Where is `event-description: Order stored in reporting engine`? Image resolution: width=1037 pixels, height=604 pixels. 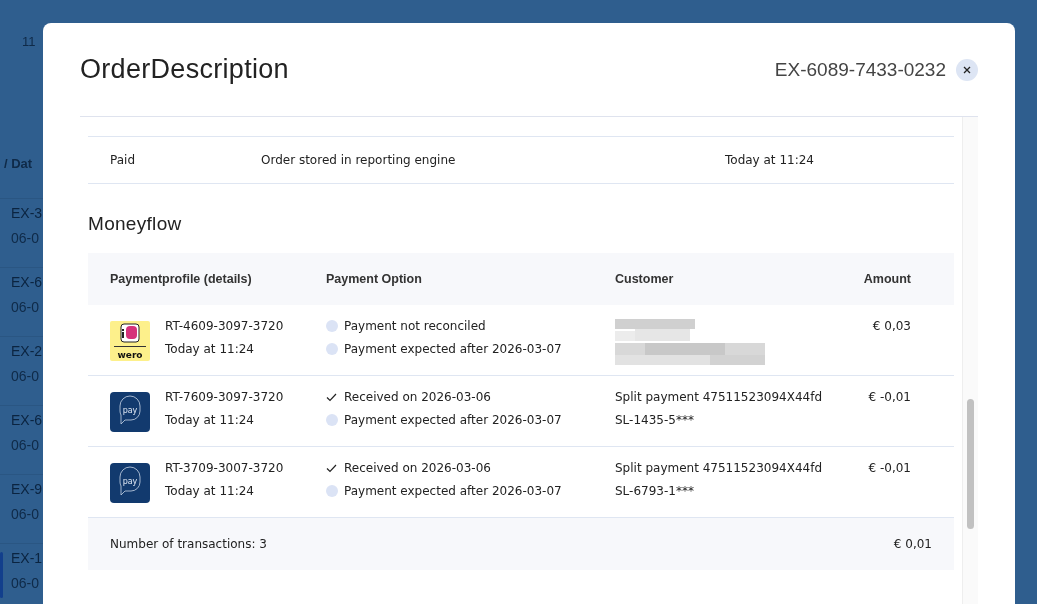 event-description: Order stored in reporting engine is located at coordinates (359, 160).